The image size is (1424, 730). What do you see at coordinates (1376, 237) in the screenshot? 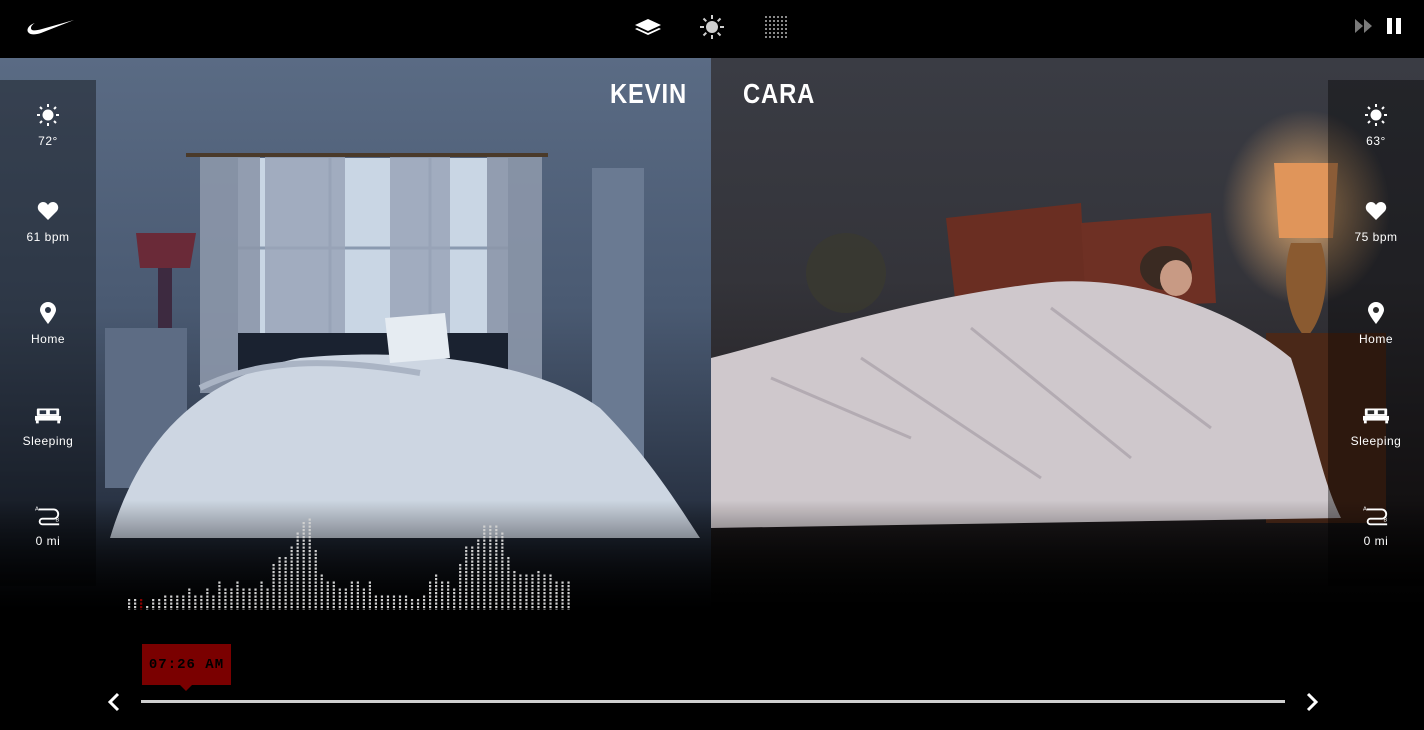
I see `heart-rate-value: 75 bpm` at bounding box center [1376, 237].